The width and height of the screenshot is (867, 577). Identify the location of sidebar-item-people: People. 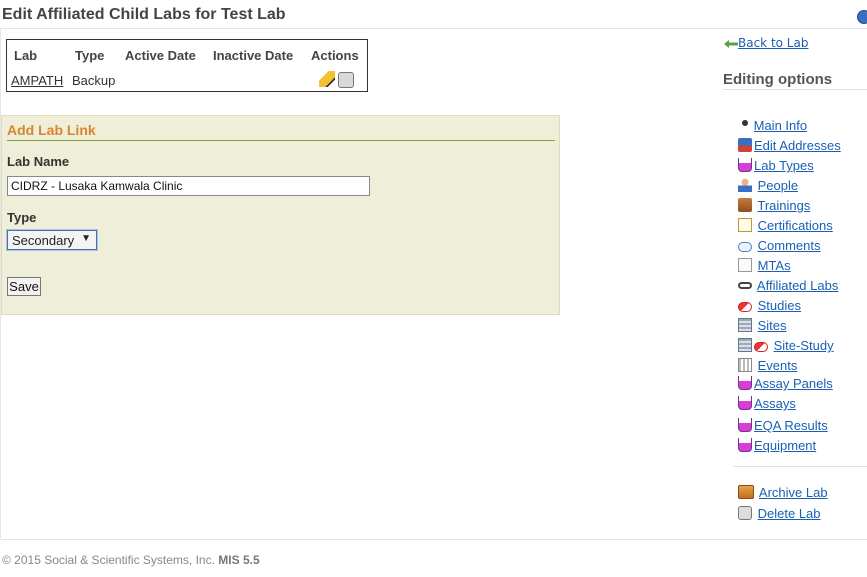
(768, 185).